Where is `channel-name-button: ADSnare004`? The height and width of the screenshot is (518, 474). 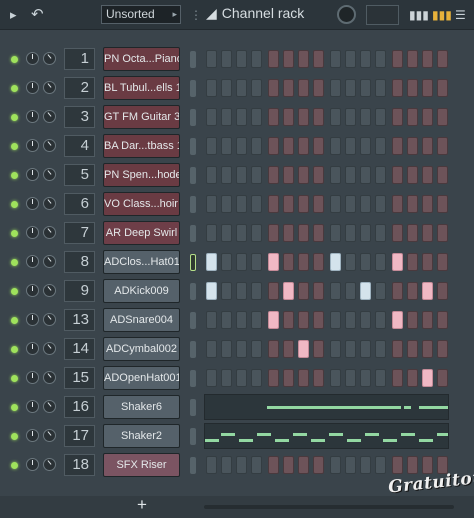 channel-name-button: ADSnare004 is located at coordinates (141, 320).